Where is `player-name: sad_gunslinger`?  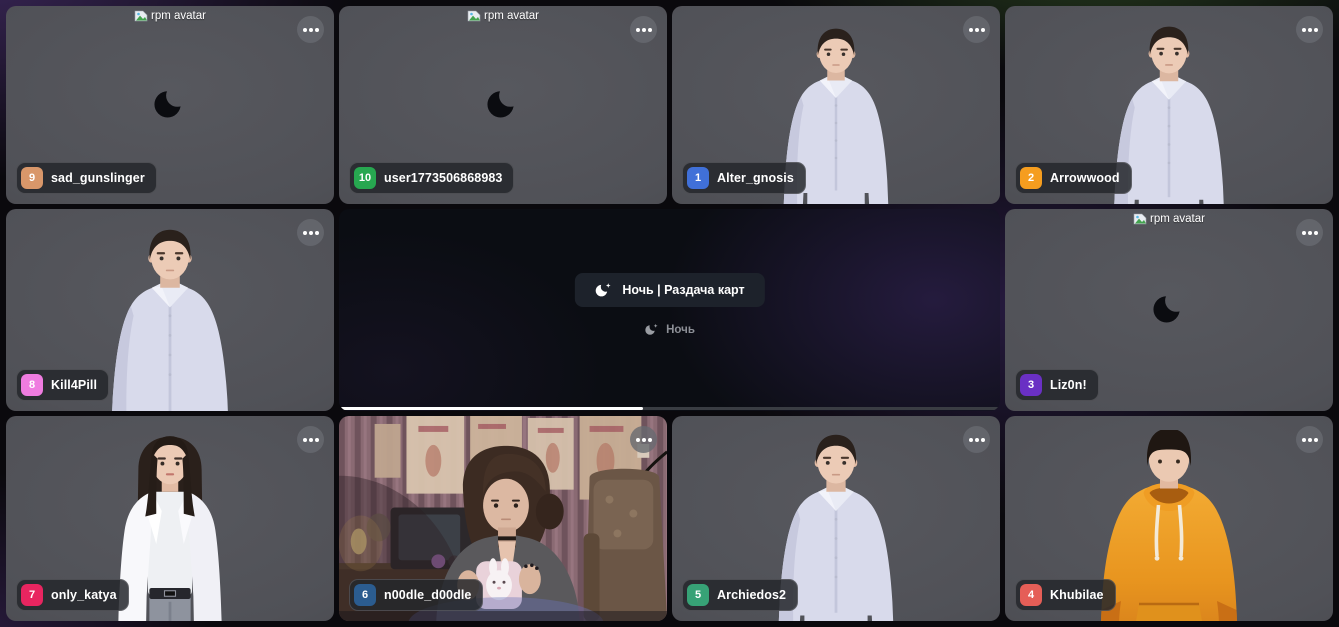 player-name: sad_gunslinger is located at coordinates (98, 178).